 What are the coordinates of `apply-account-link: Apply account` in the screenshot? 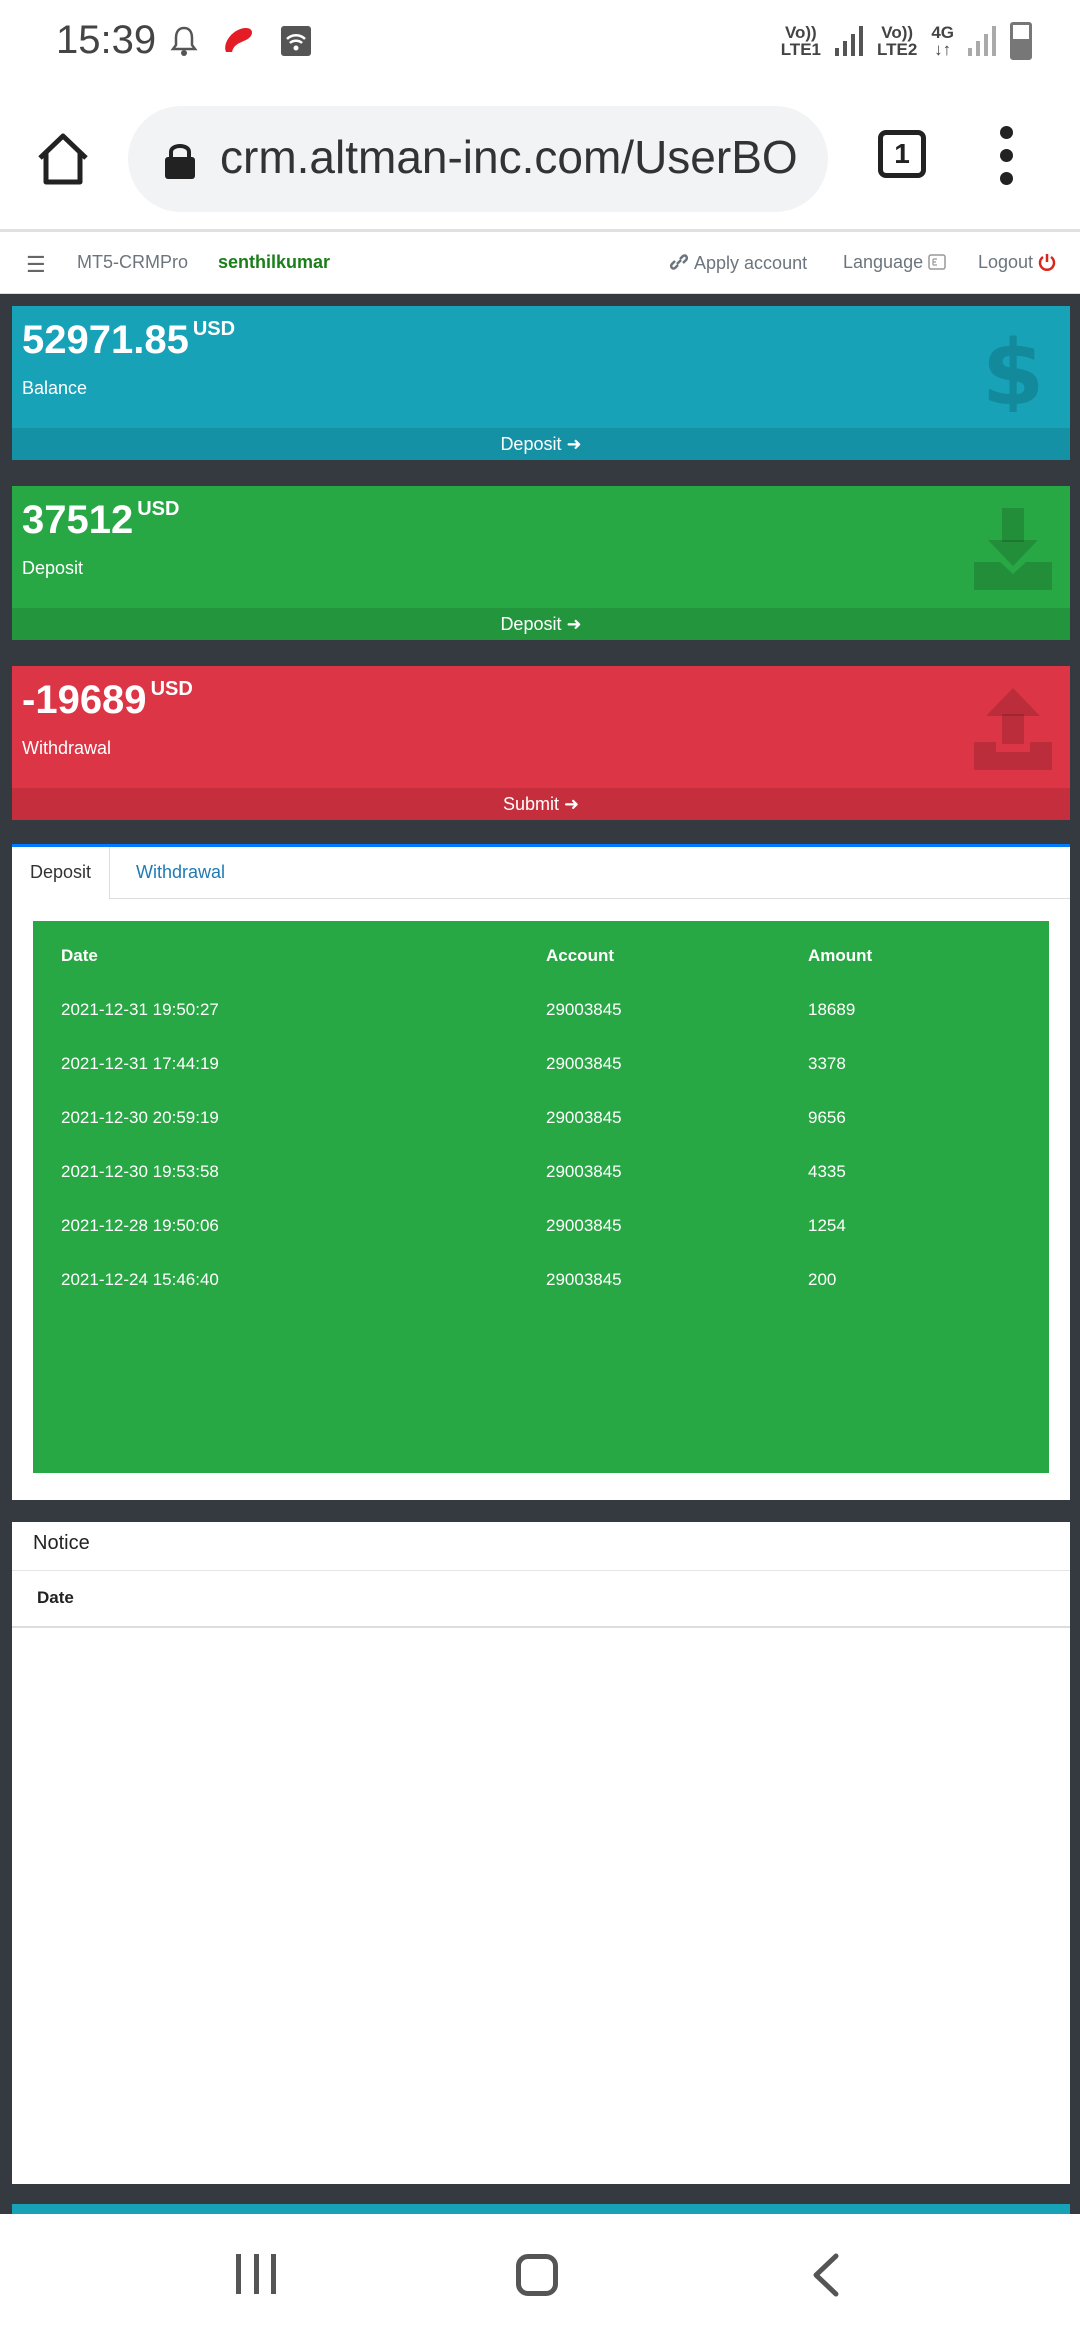 It's located at (737, 263).